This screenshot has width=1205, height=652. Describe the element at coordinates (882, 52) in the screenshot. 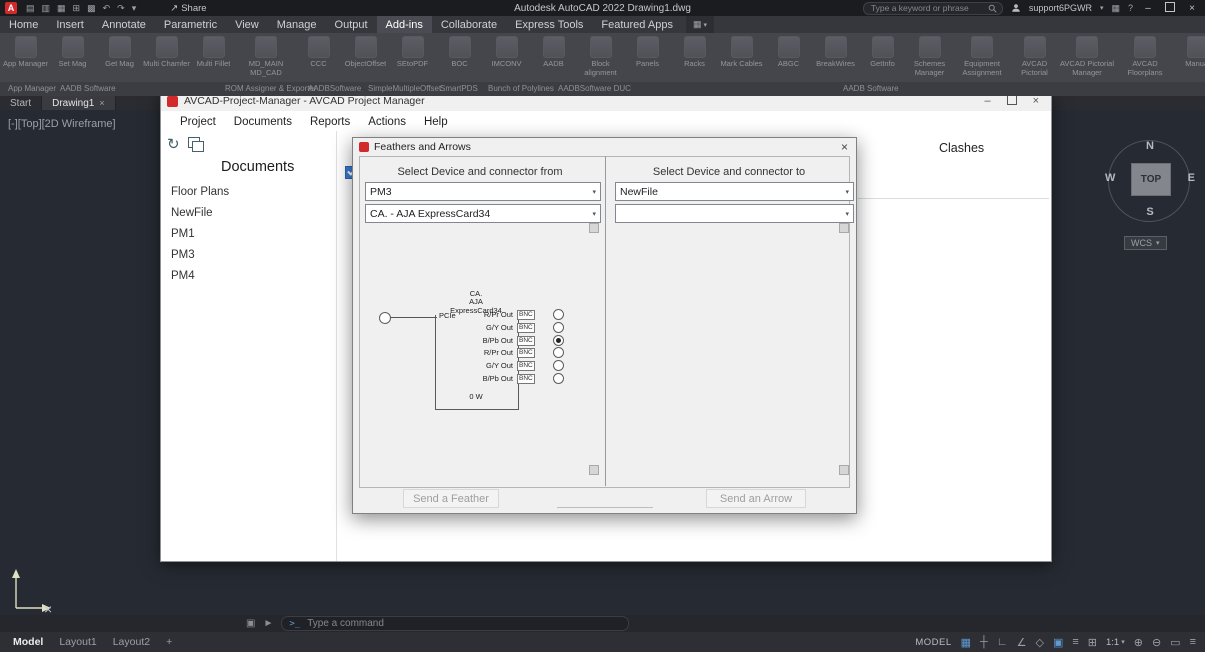

I see `ribbon-button-getinfo: GetInfo` at that location.